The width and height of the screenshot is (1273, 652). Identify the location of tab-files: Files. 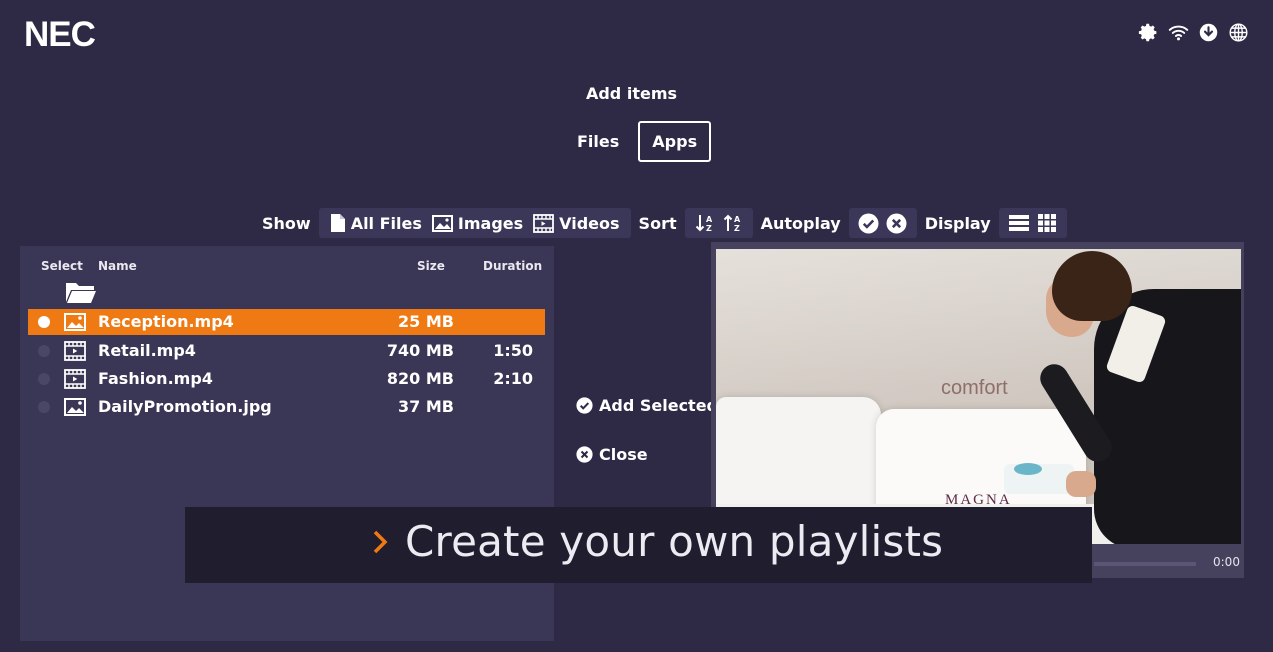
(598, 141).